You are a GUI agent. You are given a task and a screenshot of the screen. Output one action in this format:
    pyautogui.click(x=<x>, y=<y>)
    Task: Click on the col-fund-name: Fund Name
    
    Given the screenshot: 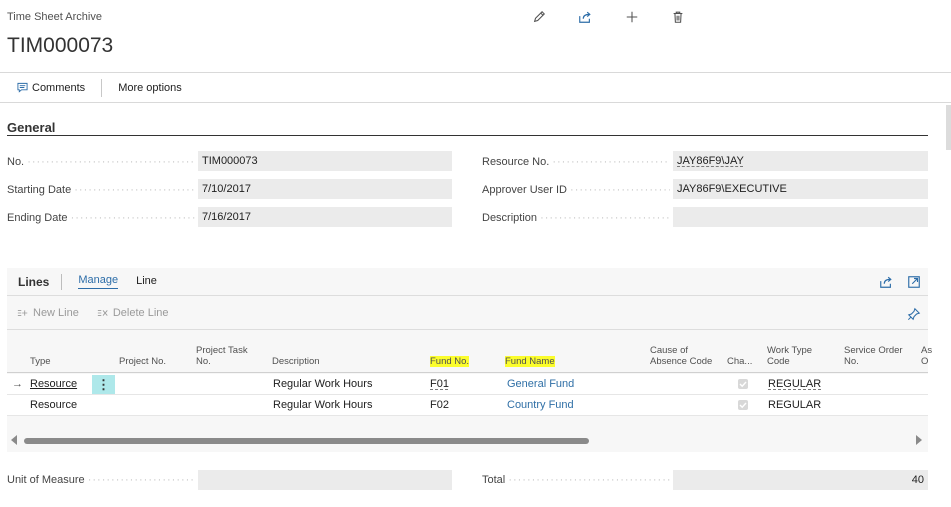 What is the action you would take?
    pyautogui.click(x=530, y=361)
    